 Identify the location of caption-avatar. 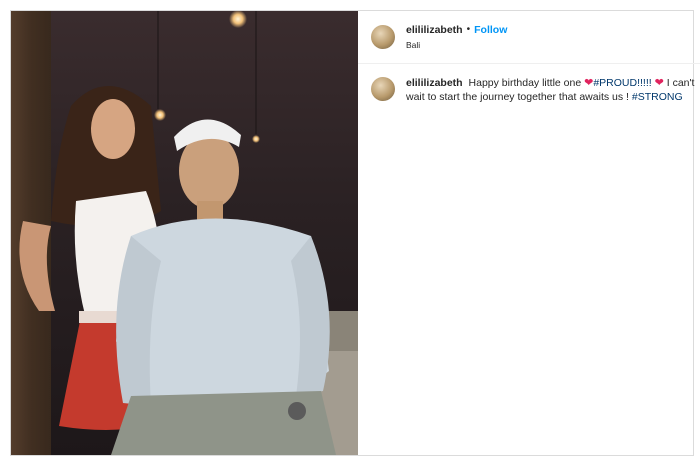
(383, 89).